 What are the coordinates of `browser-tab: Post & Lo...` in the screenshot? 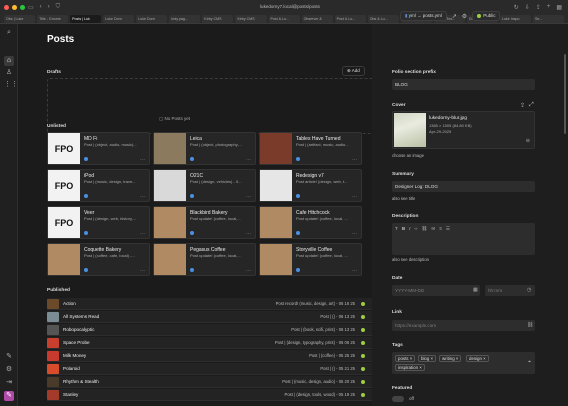 It's located at (284, 19).